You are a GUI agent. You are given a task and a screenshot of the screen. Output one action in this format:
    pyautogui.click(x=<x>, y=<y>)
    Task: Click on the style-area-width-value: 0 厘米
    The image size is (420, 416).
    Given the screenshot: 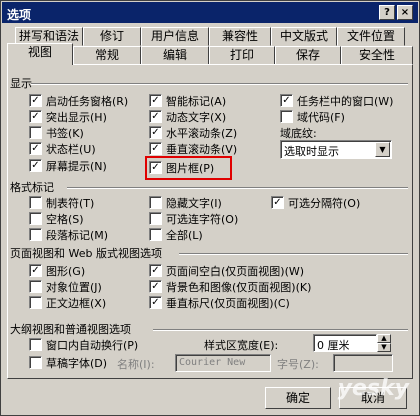 What is the action you would take?
    pyautogui.click(x=333, y=345)
    